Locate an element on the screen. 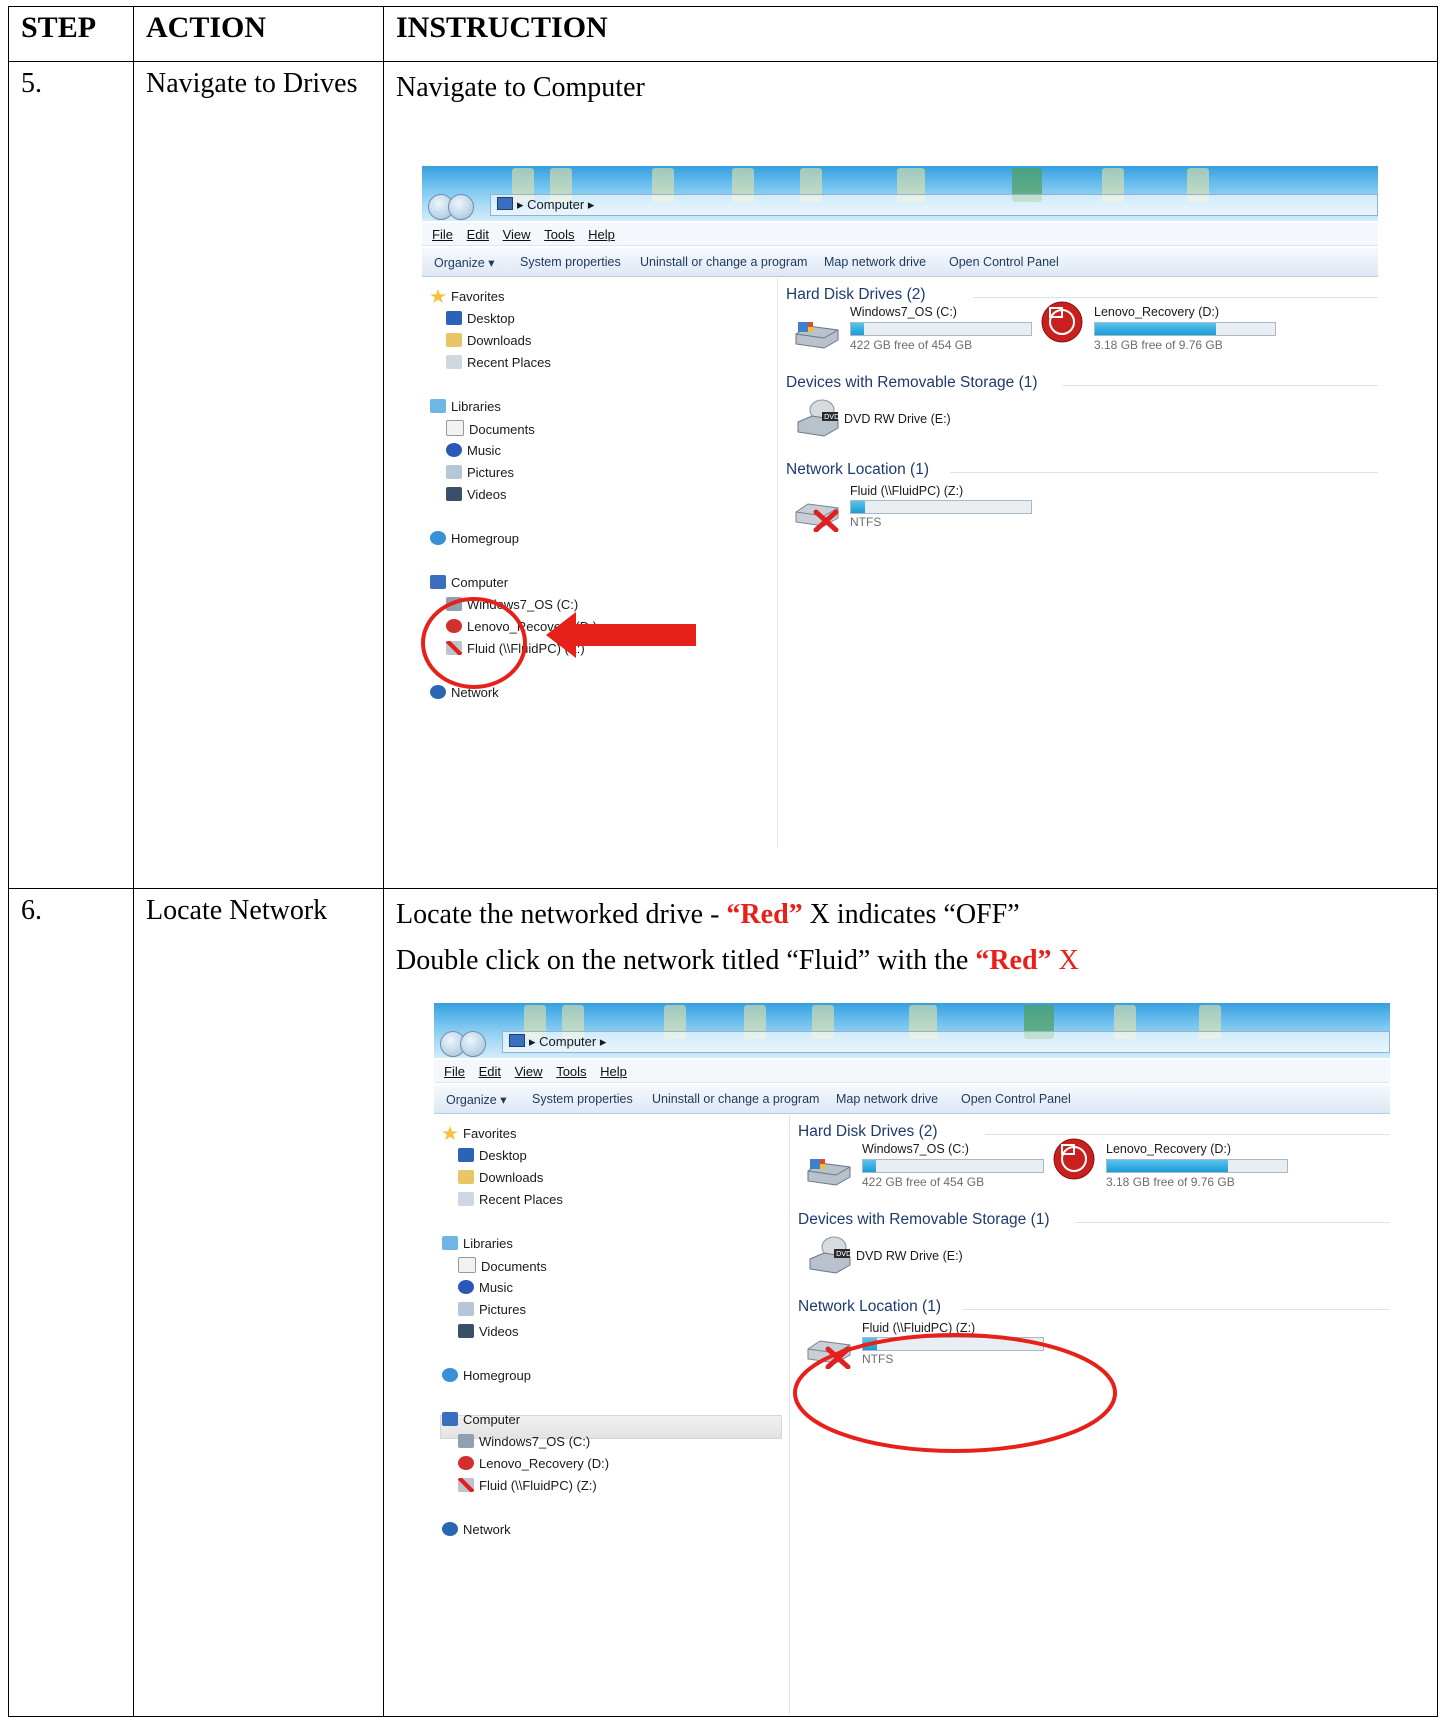 This screenshot has height=1717, width=1444. documents-icon is located at coordinates (467, 1265).